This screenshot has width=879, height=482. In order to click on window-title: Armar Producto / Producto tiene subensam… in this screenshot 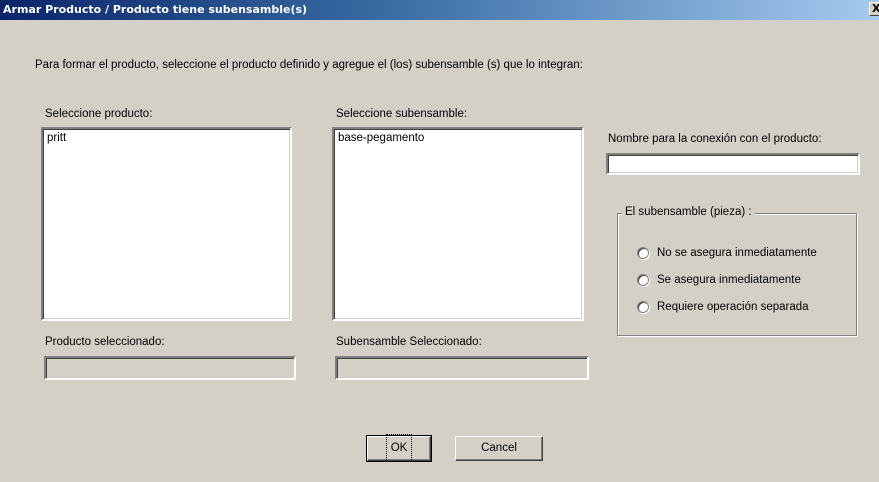, I will do `click(155, 9)`.